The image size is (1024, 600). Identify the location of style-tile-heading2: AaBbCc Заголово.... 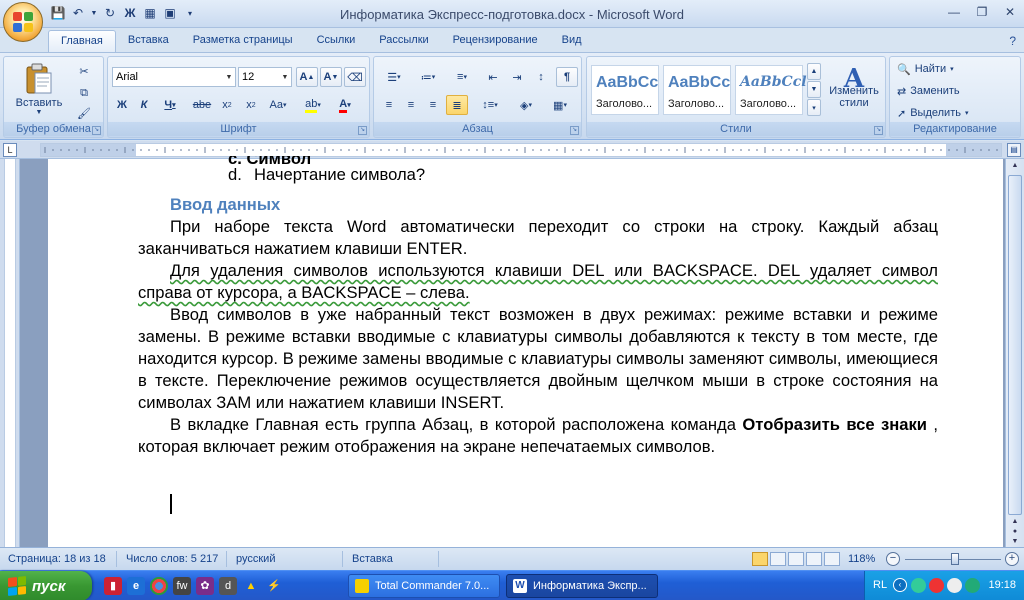
(697, 90).